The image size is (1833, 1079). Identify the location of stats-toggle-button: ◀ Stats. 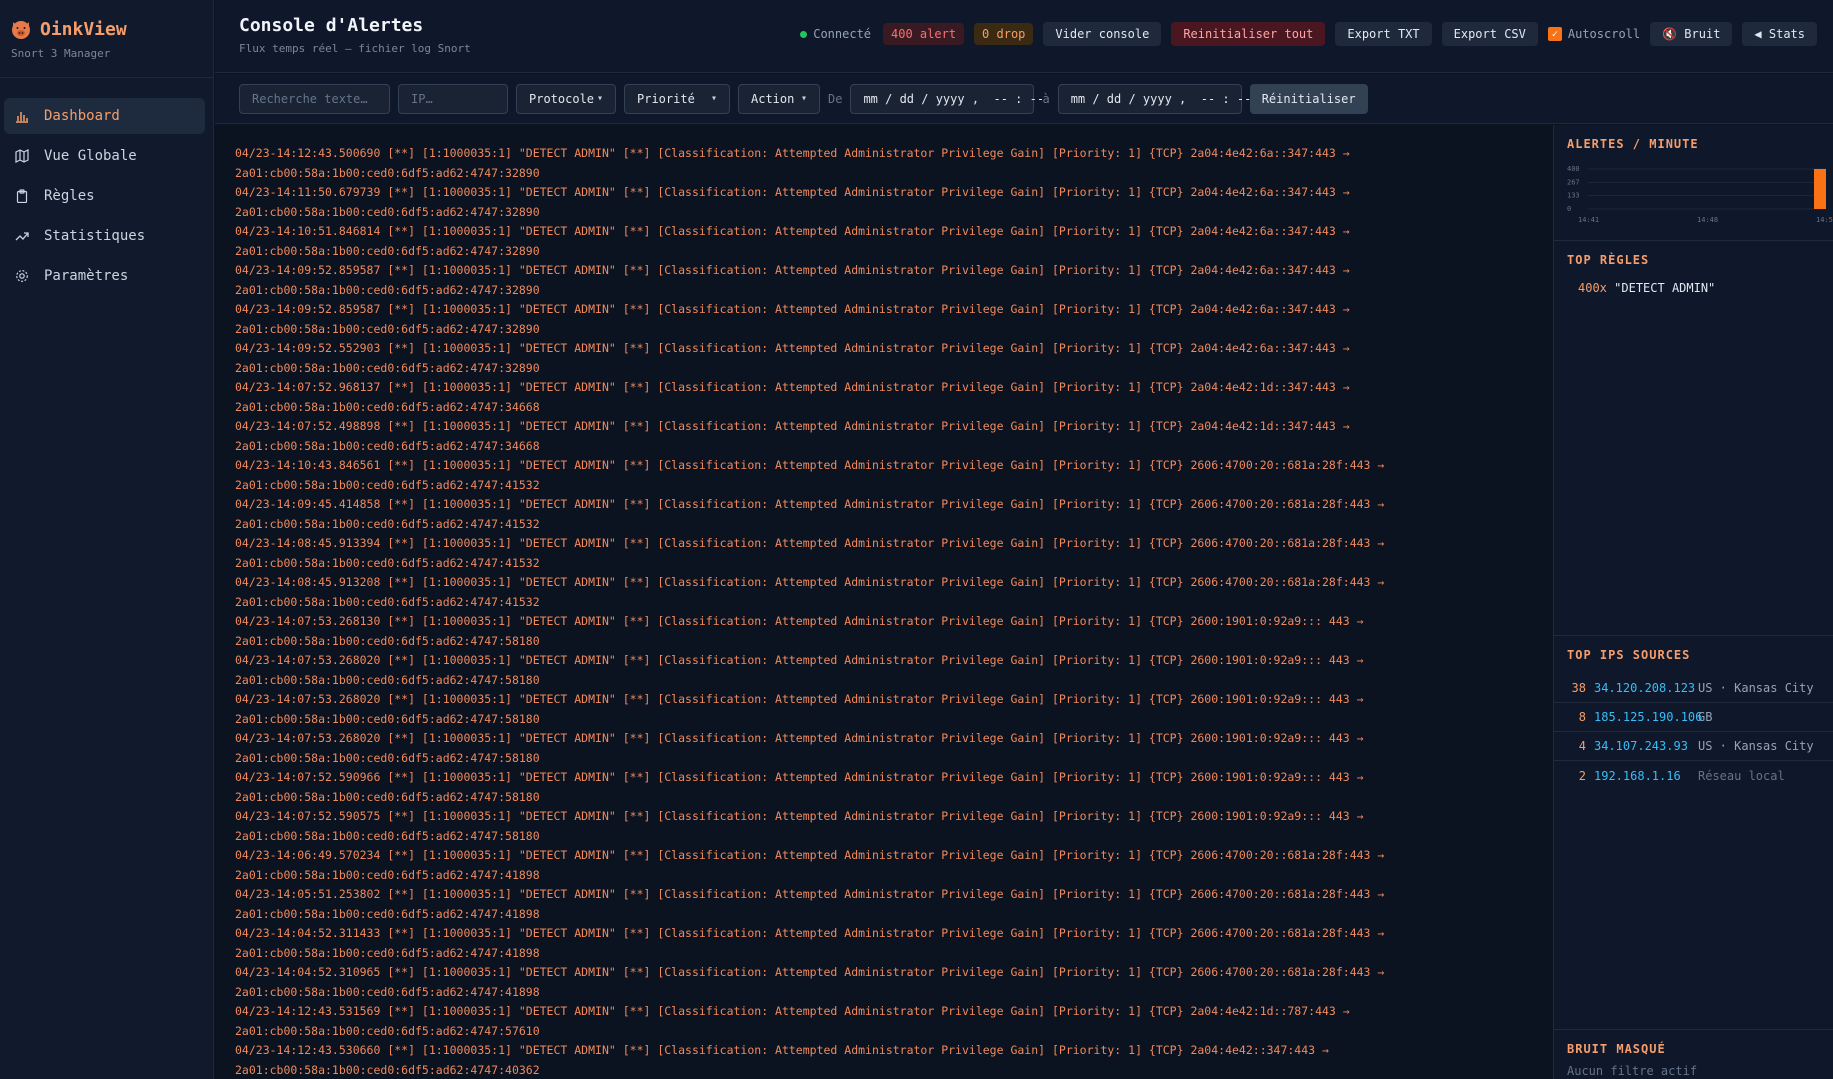
(1779, 34).